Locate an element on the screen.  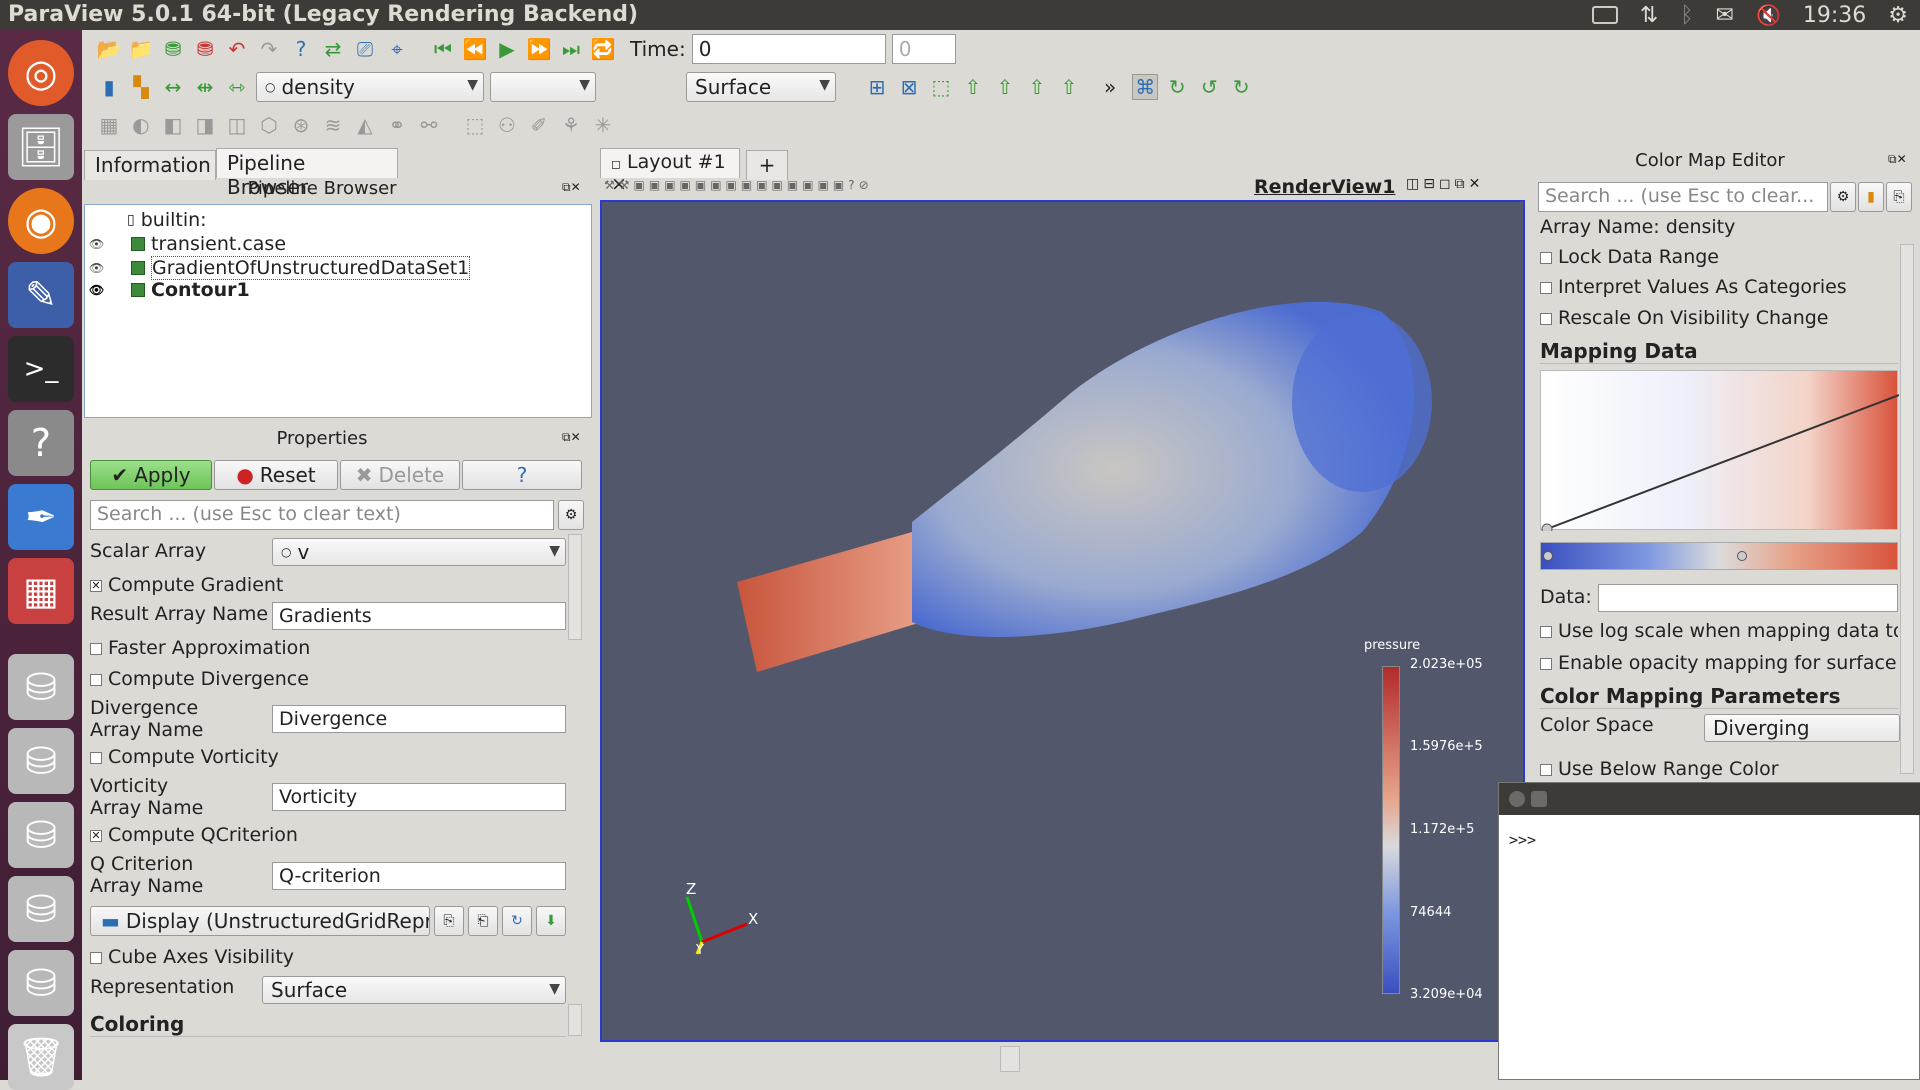
previous-frame-icon: ⏪ is located at coordinates (475, 49).